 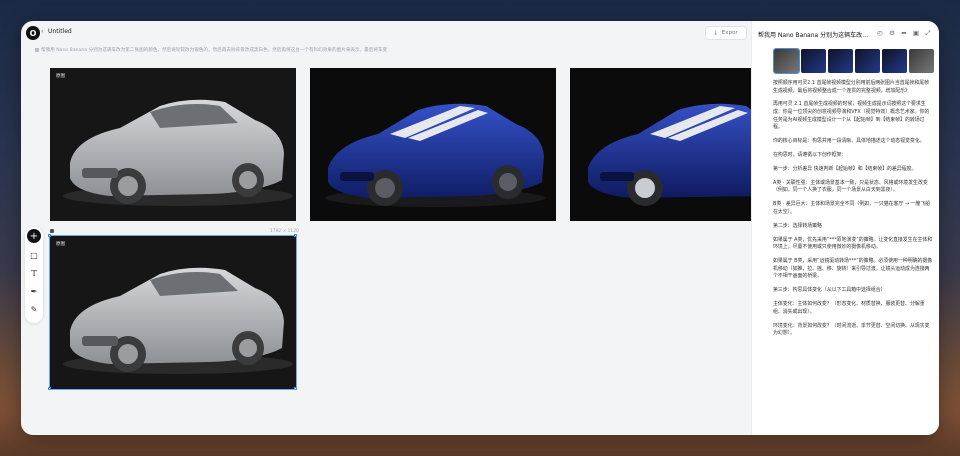 I want to click on chevron-left-icon: ‹, so click(x=42, y=31).